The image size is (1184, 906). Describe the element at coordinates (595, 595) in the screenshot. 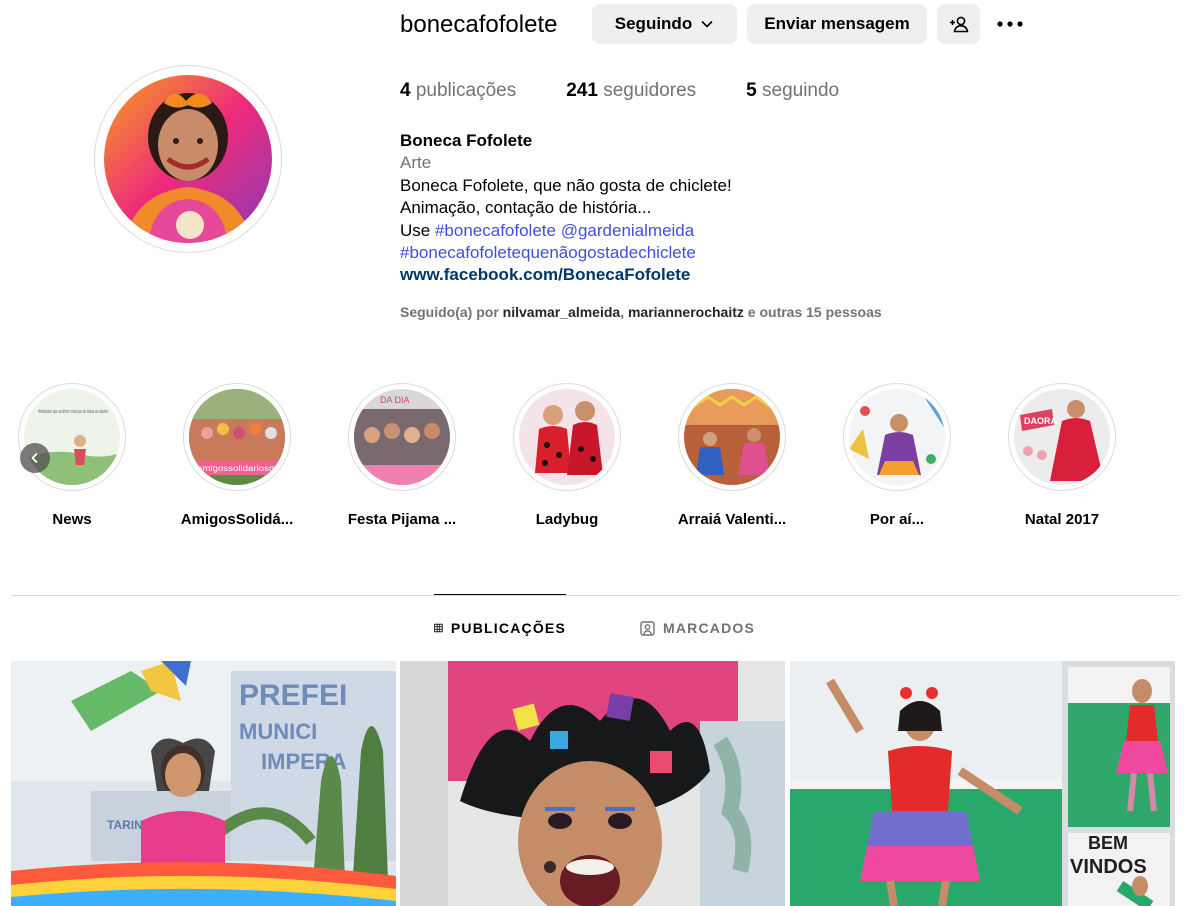

I see `tabs-divider` at that location.